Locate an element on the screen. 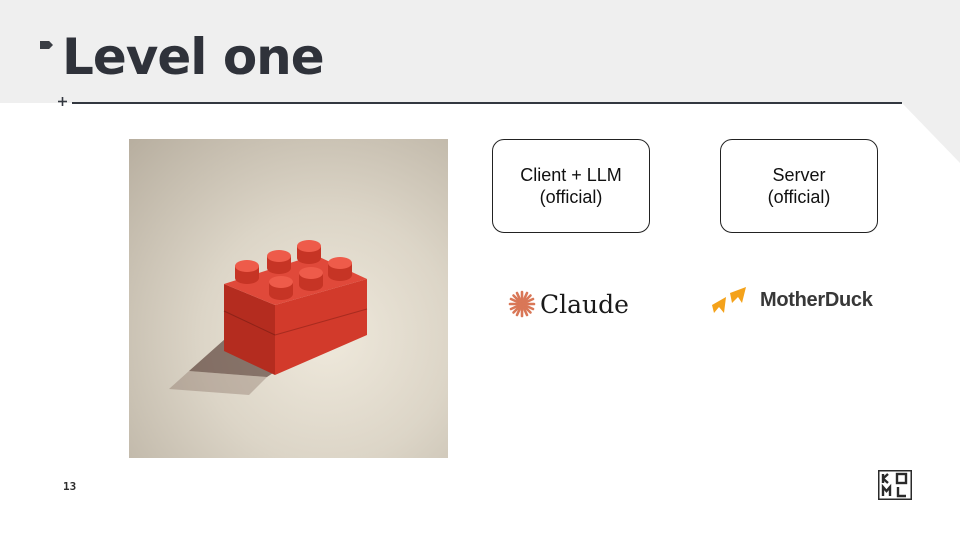 The height and width of the screenshot is (540, 960). claude-logo: Claude is located at coordinates (568, 304).